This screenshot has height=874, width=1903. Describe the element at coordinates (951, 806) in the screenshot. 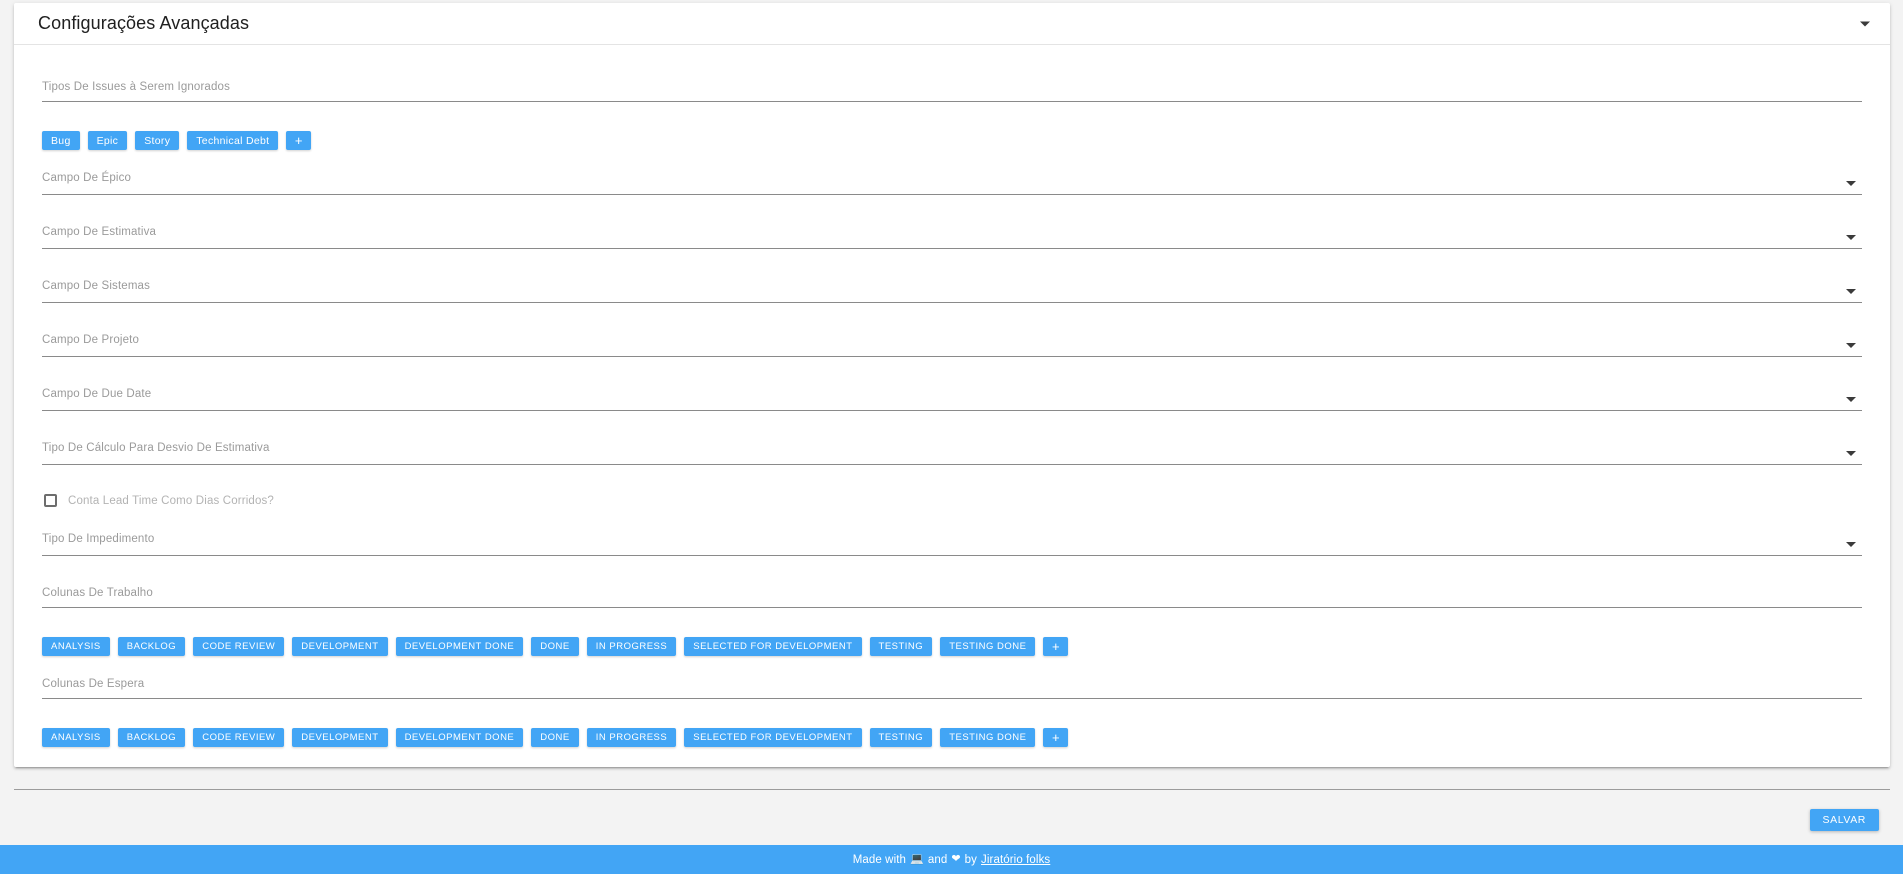

I see `actions-area: SALVAR` at that location.